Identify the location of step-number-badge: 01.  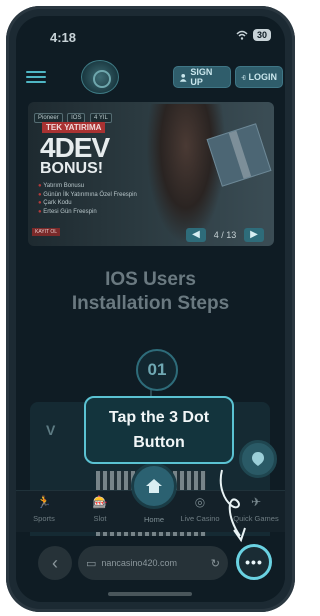
(157, 370).